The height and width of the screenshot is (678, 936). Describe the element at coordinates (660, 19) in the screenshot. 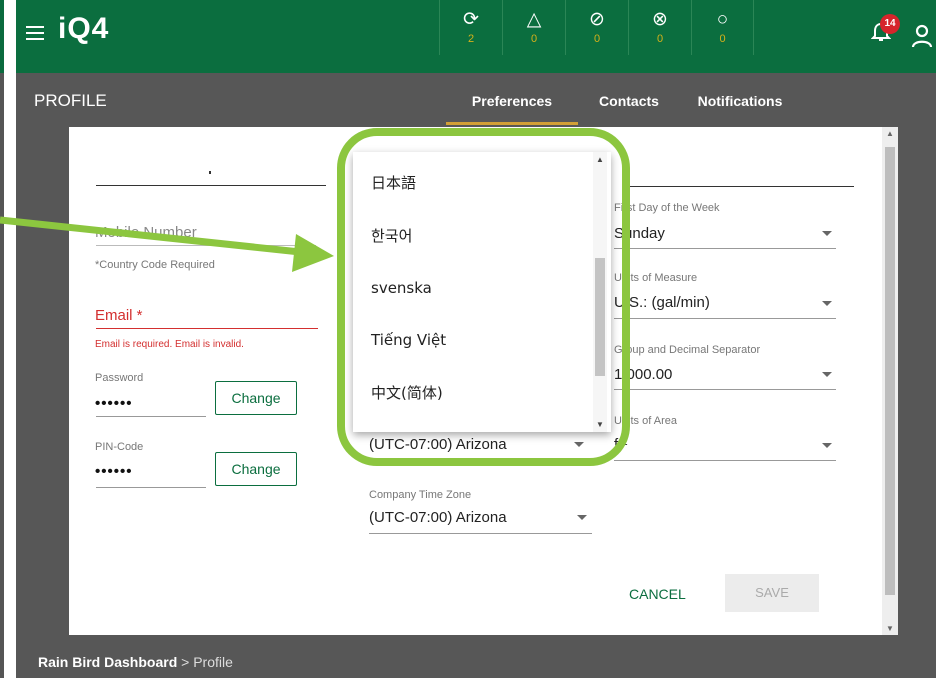

I see `error-icon: ⊗` at that location.